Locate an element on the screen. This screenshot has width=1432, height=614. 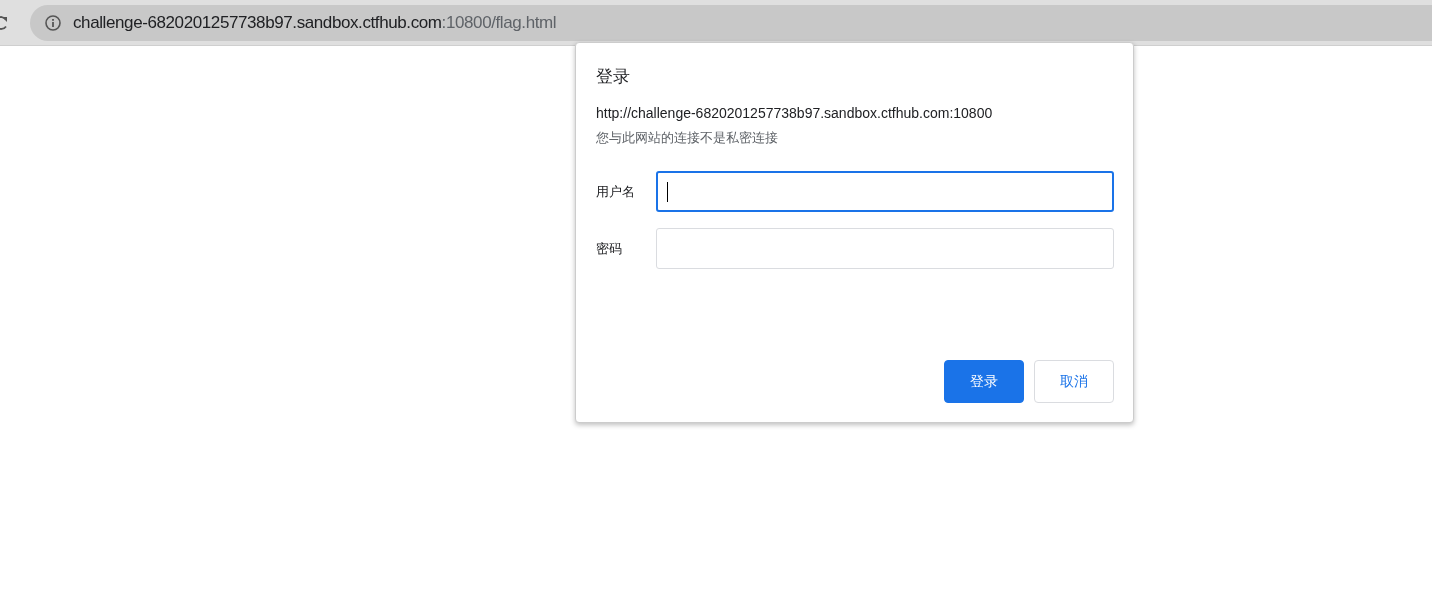
connection-warning: 您与此网站的连接不是私密连接 is located at coordinates (687, 138).